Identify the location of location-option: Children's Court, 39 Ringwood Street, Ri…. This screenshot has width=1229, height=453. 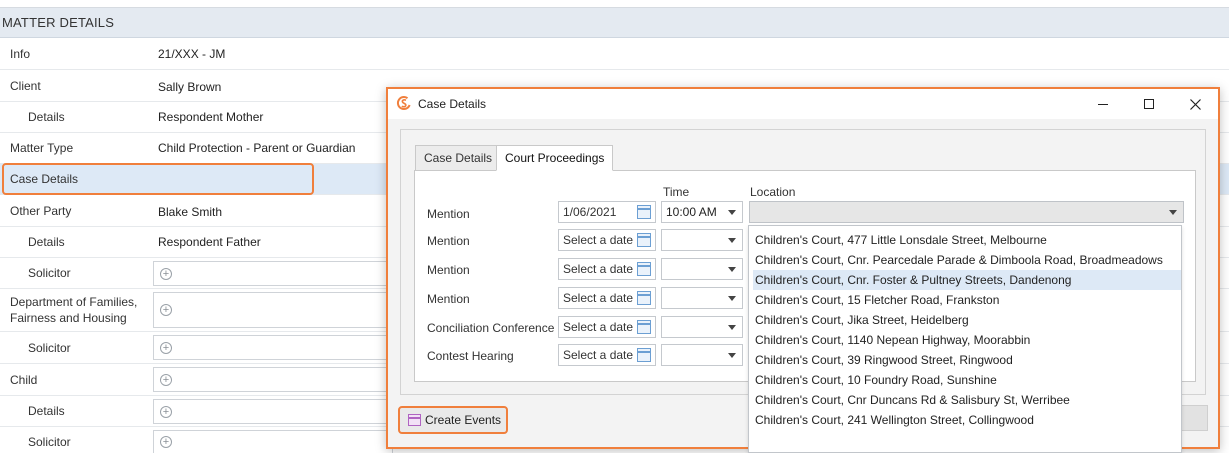
(967, 360).